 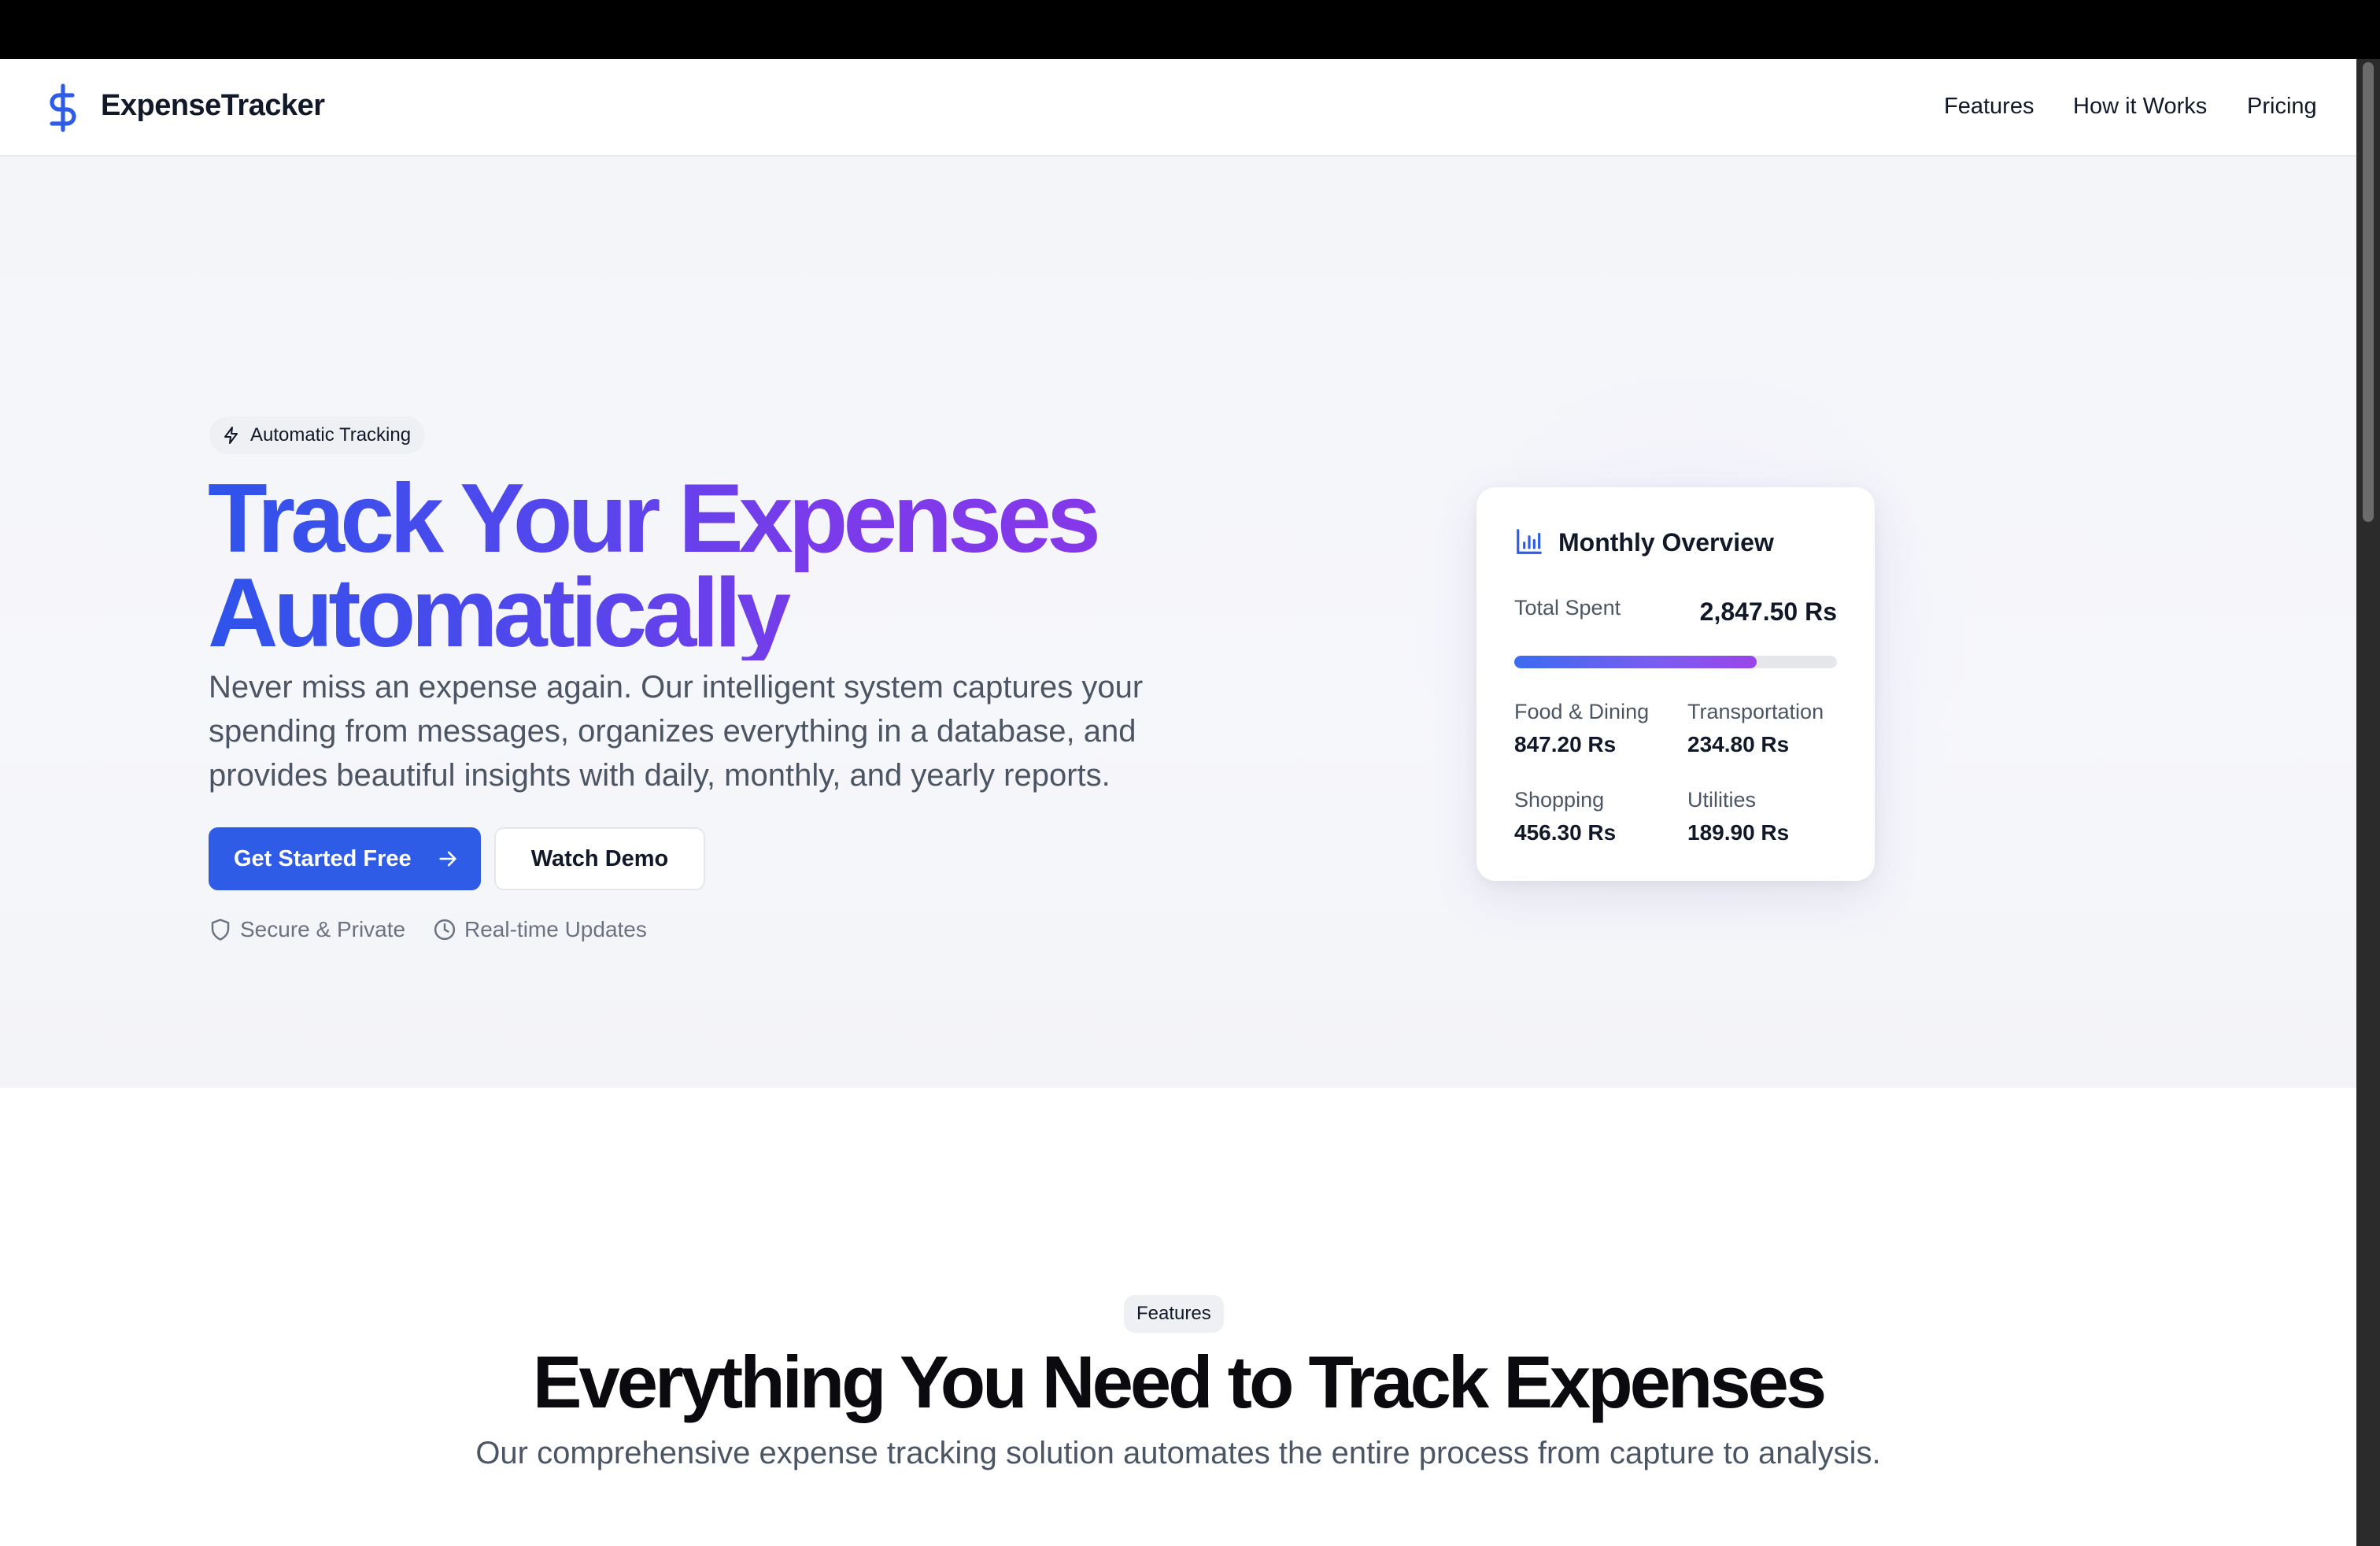 What do you see at coordinates (1582, 711) in the screenshot?
I see `category-label: Food & Dining` at bounding box center [1582, 711].